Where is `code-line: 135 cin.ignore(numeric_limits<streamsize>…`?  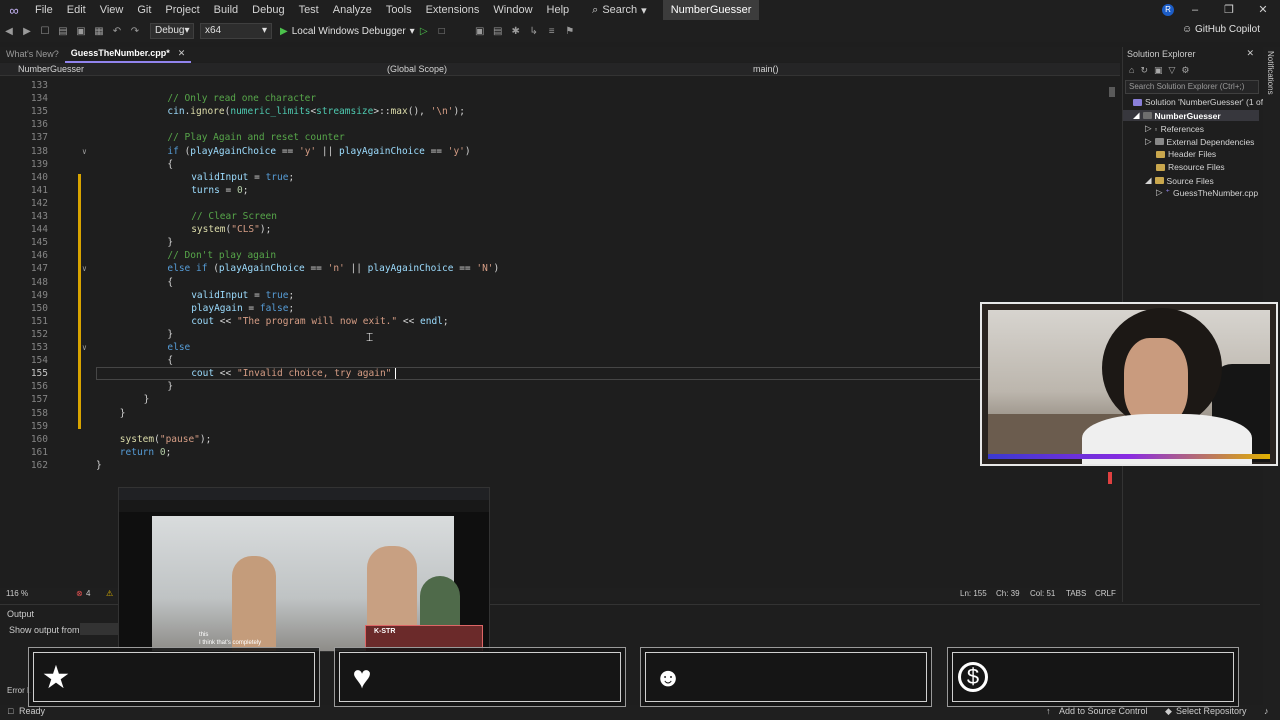
code-line: 135 cin.ignore(numeric_limits<streamsize>… is located at coordinates (555, 111).